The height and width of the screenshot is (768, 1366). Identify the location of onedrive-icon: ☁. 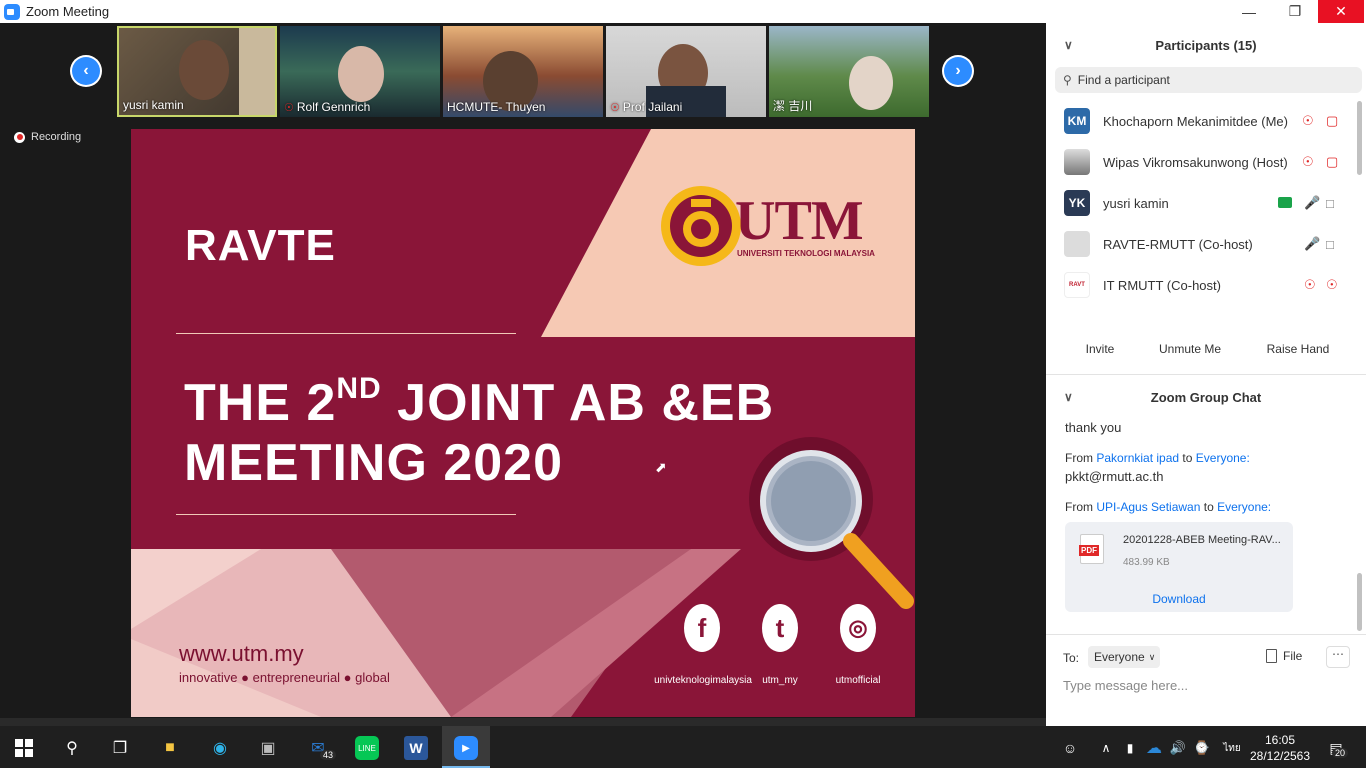
(1154, 748).